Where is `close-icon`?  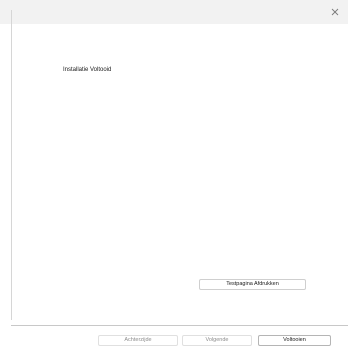 close-icon is located at coordinates (335, 12).